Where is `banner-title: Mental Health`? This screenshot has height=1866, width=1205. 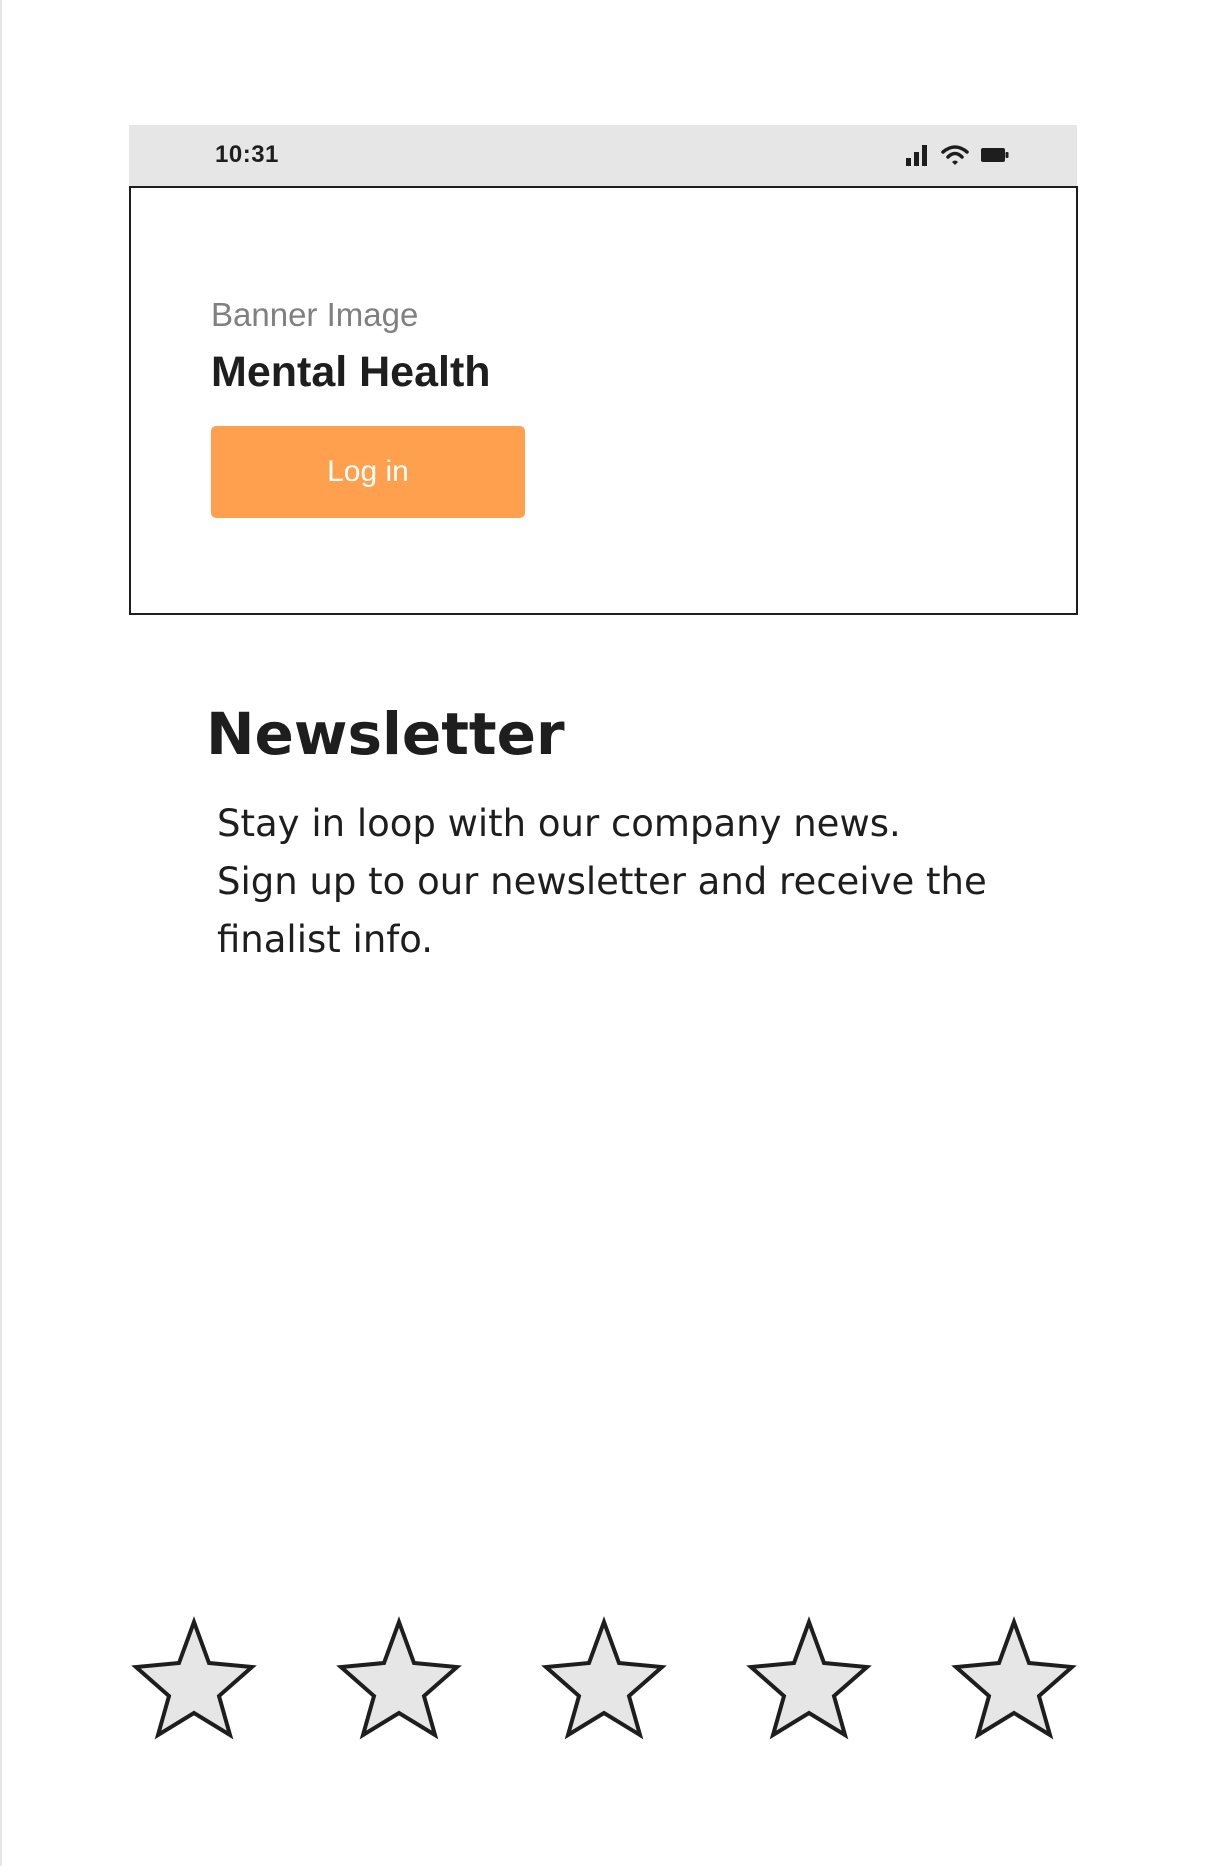 banner-title: Mental Health is located at coordinates (351, 372).